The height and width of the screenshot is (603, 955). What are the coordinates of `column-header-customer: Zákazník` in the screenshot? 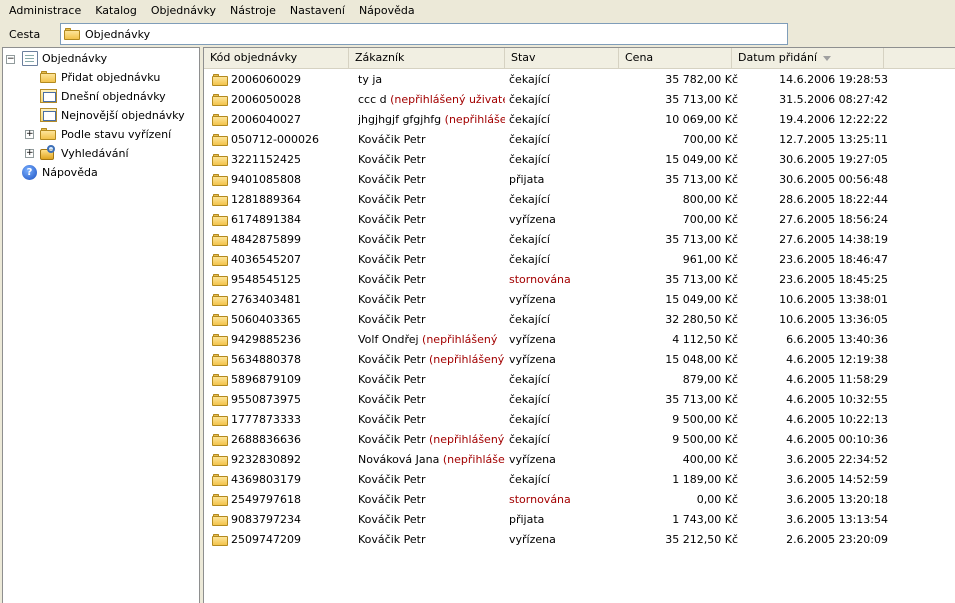 It's located at (427, 58).